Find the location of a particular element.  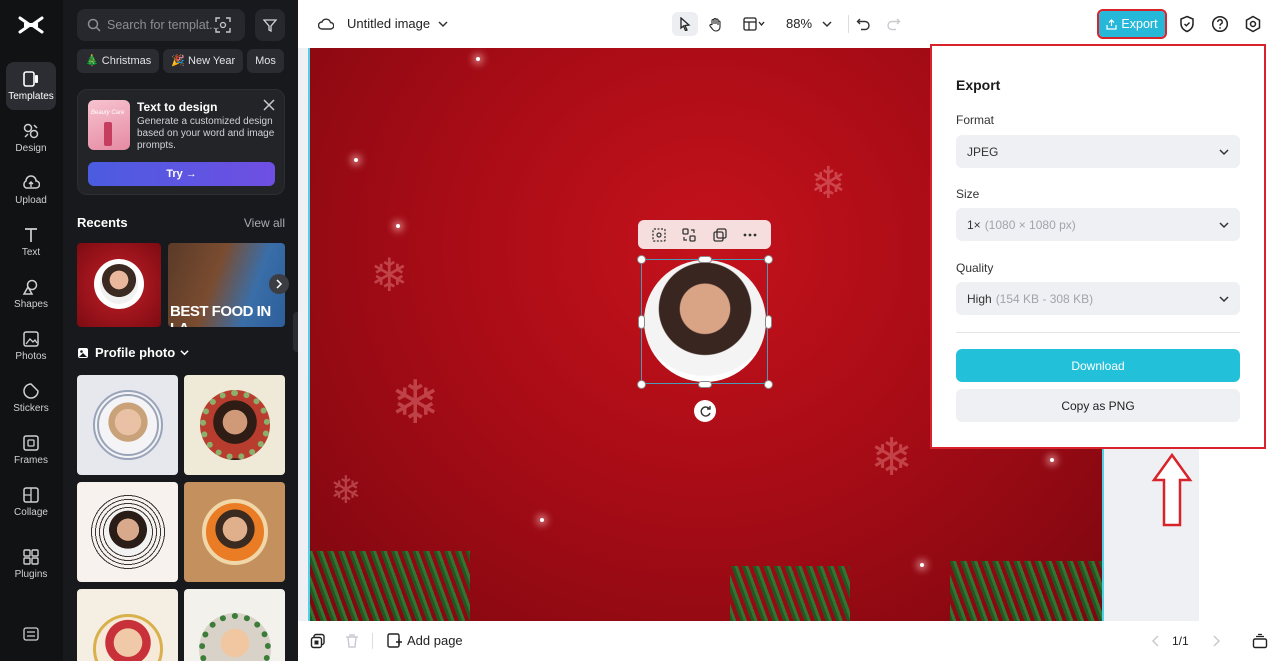

selection-box is located at coordinates (704, 321).